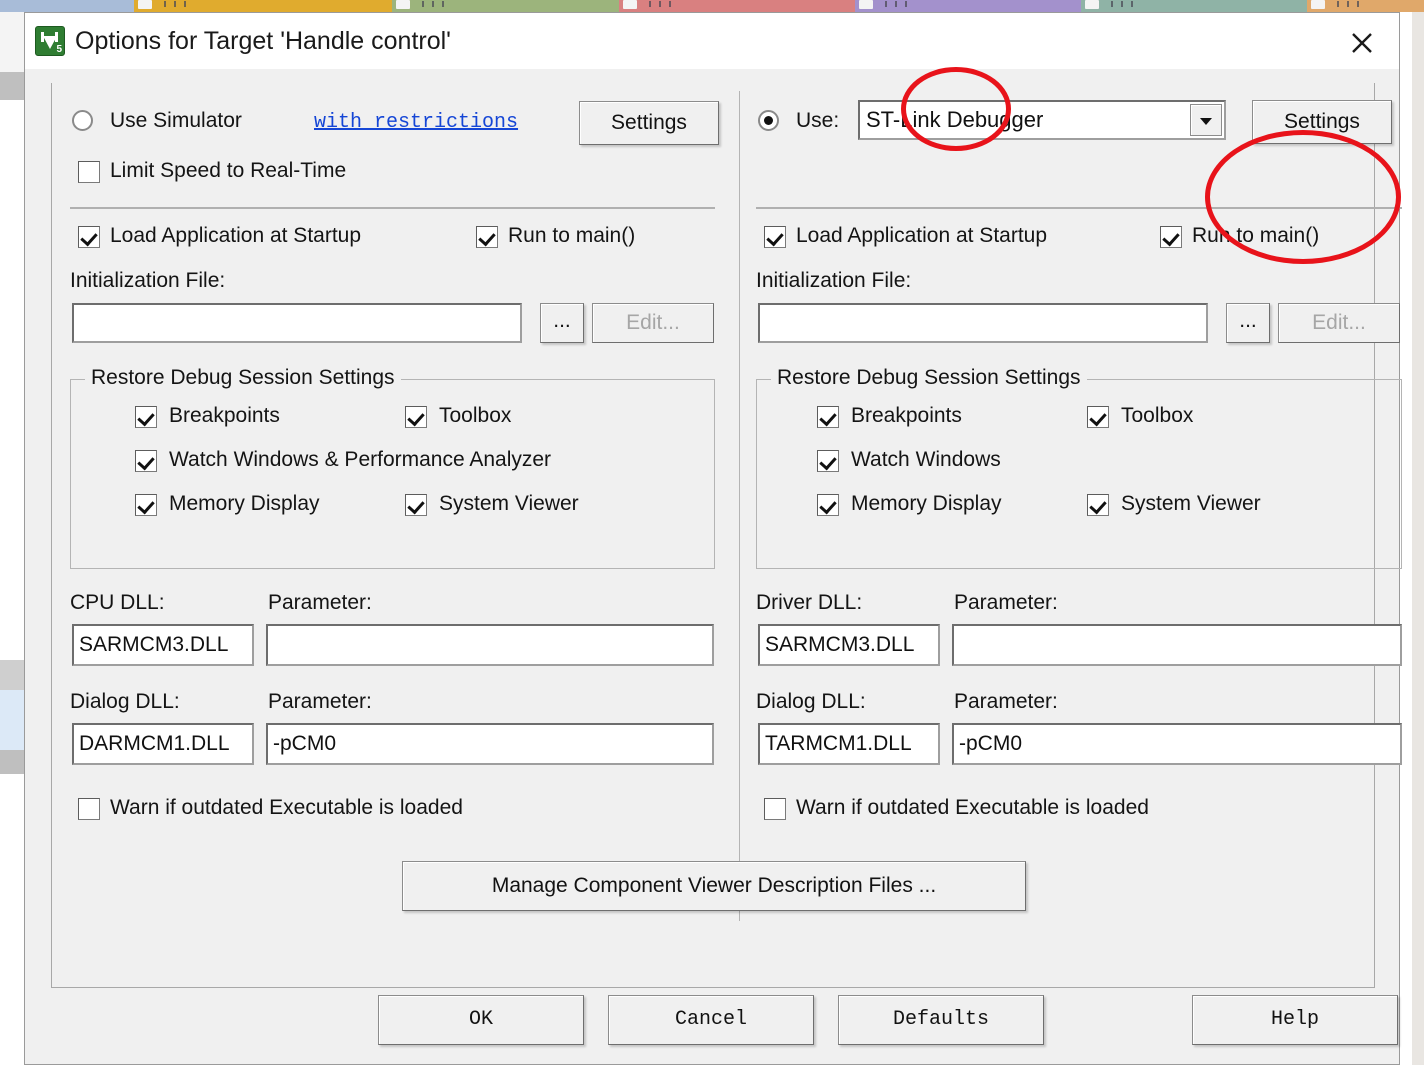 This screenshot has width=1424, height=1065. Describe the element at coordinates (849, 744) in the screenshot. I see `debugger-dialog-dll-input: TARMCM1.DLL` at that location.